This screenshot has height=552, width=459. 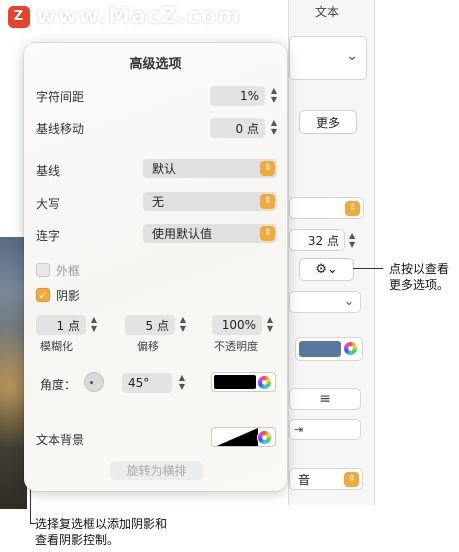 I want to click on baseline-shift-stepper: ▲ ▼, so click(x=274, y=128).